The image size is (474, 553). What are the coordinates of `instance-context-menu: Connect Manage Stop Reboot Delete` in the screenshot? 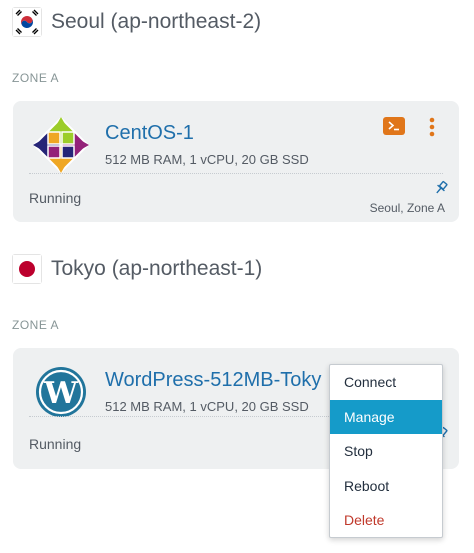 It's located at (386, 451).